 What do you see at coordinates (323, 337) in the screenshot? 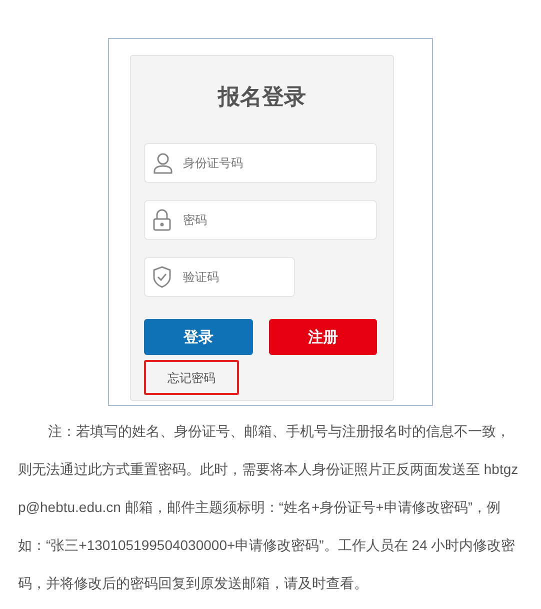
I see `register-button: 注册` at bounding box center [323, 337].